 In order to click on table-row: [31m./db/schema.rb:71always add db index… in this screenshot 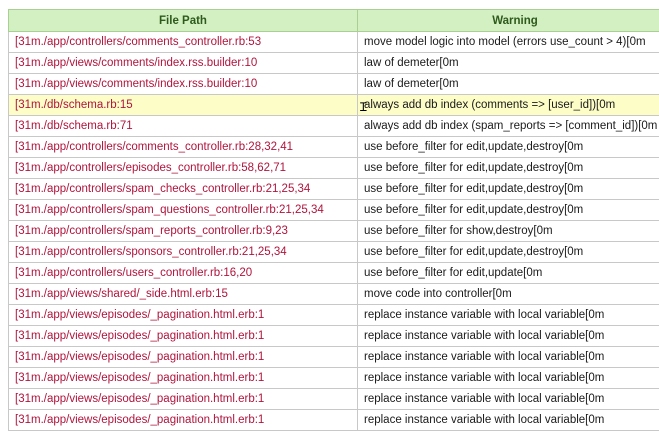, I will do `click(334, 126)`.